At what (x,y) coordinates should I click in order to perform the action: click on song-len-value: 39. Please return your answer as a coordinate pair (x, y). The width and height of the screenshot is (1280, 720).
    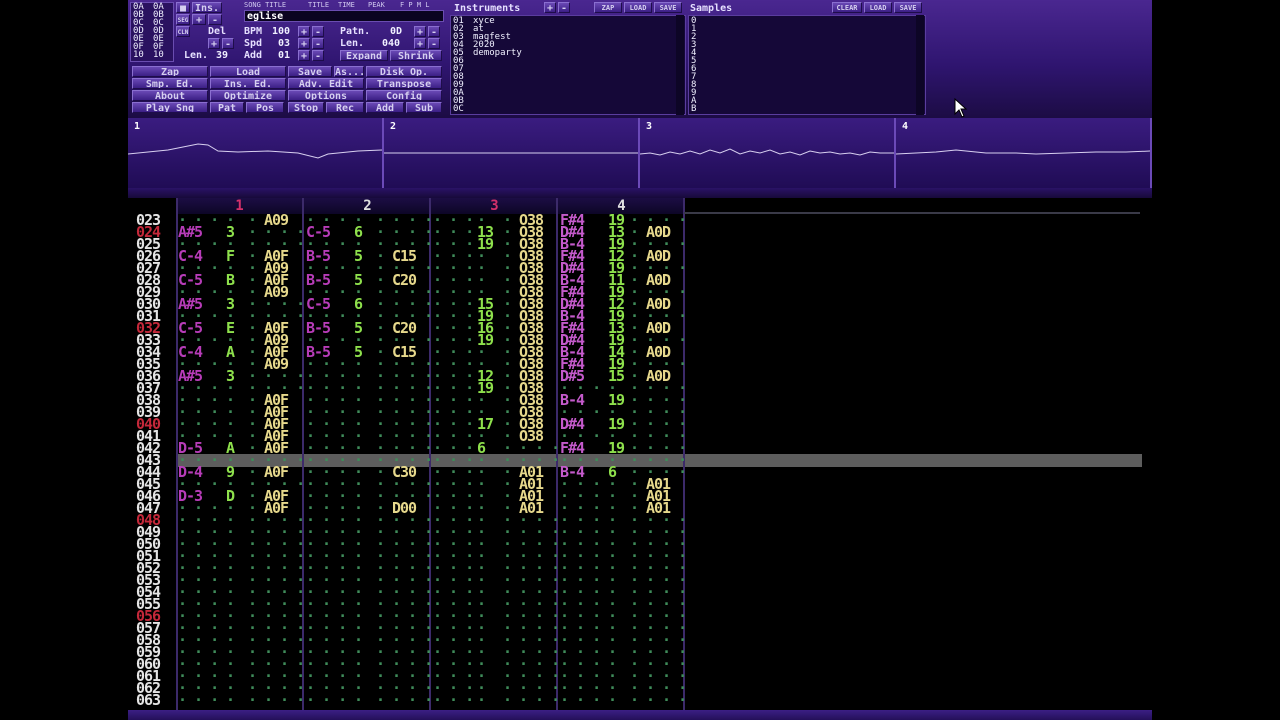
    Looking at the image, I should click on (222, 55).